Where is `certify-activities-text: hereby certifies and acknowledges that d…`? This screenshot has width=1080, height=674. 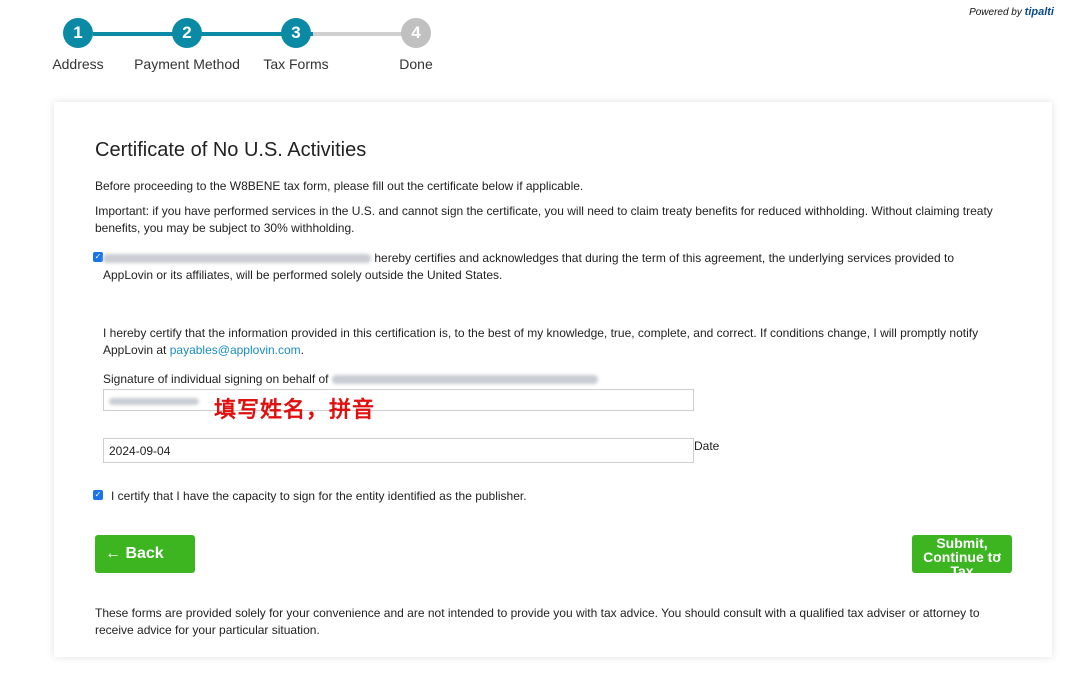
certify-activities-text: hereby certifies and acknowledges that d… is located at coordinates (548, 267).